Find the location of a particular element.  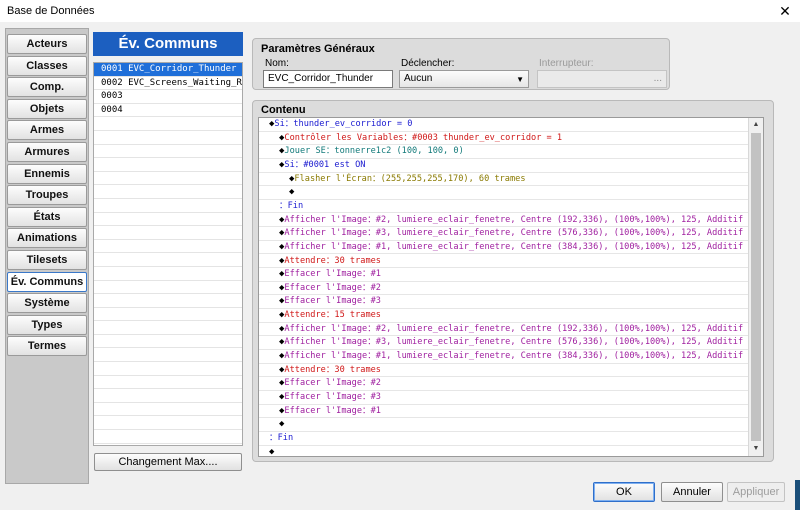

sidebar-item-1: Acteurs is located at coordinates (47, 44).